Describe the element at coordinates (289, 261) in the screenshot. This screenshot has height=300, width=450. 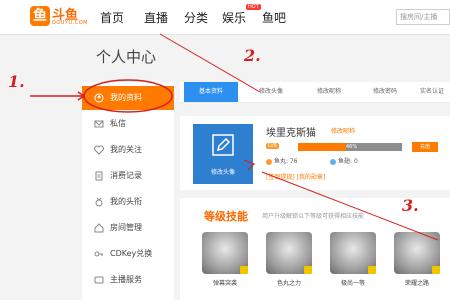
I see `skill-item: 色丸之力` at that location.